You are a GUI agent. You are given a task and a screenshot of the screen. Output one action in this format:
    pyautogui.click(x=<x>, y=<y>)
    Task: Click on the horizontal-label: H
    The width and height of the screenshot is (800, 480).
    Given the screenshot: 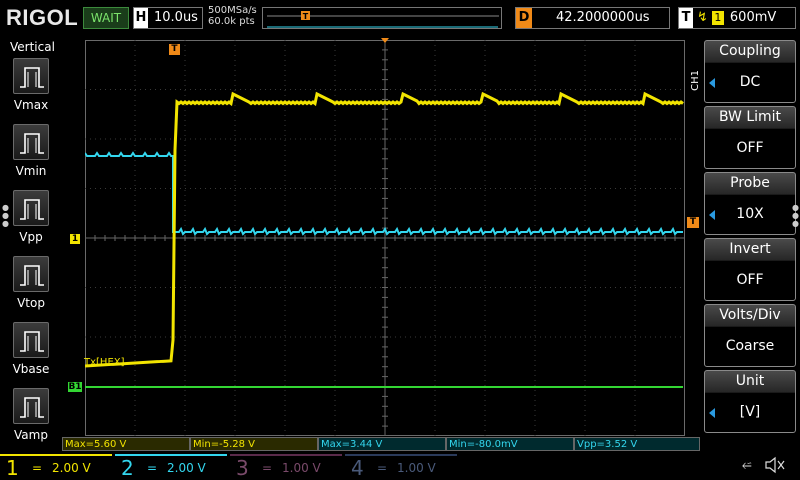 What is the action you would take?
    pyautogui.click(x=141, y=18)
    